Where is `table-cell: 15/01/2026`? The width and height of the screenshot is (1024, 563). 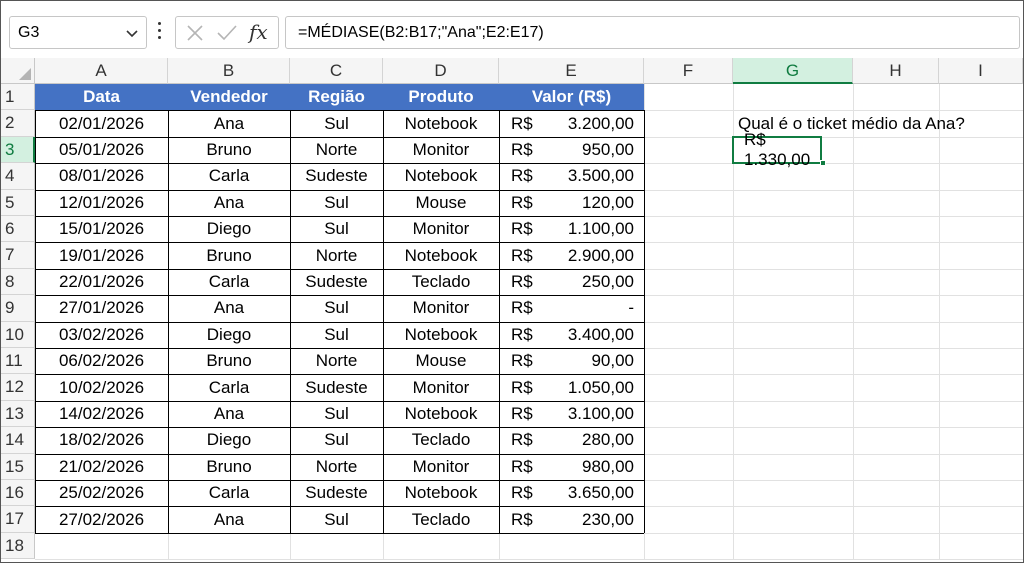 table-cell: 15/01/2026 is located at coordinates (101, 229).